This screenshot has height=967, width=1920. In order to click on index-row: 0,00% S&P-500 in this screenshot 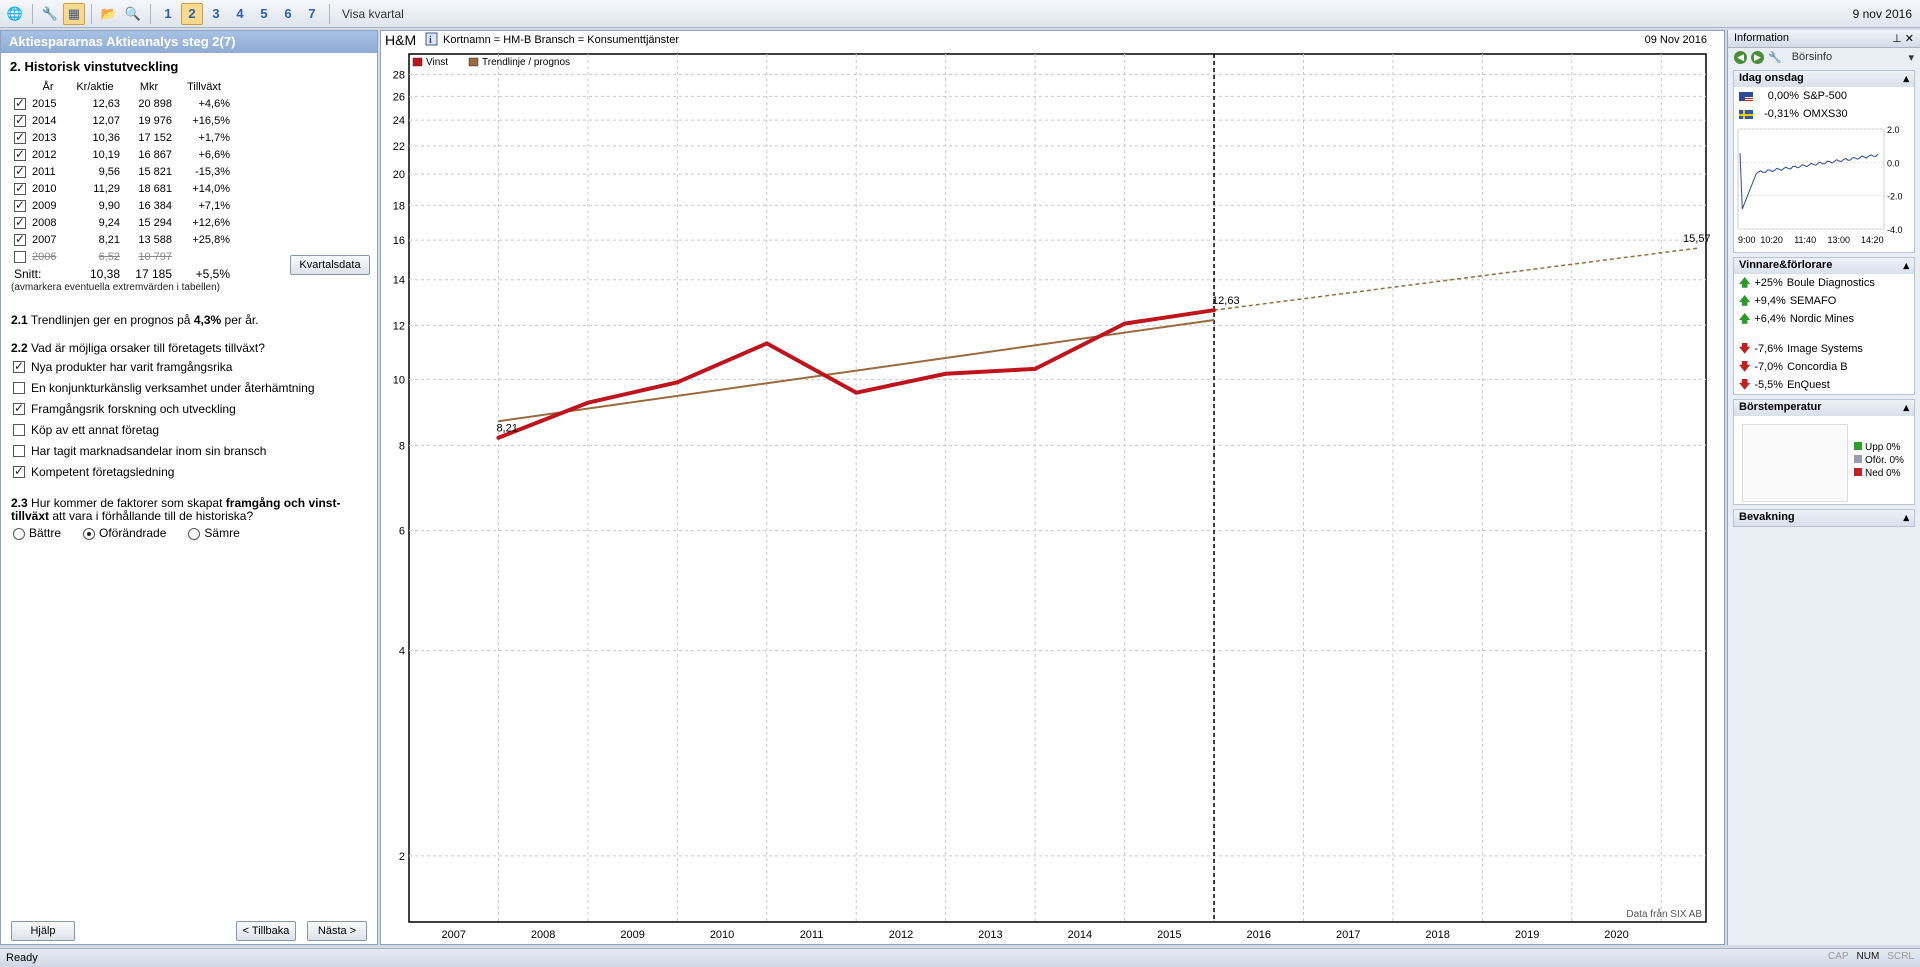, I will do `click(1824, 96)`.